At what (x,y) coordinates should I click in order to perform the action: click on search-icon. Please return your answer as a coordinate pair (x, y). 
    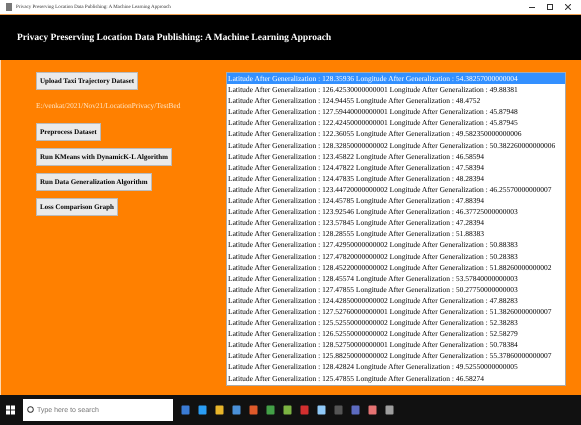
    Looking at the image, I should click on (30, 410).